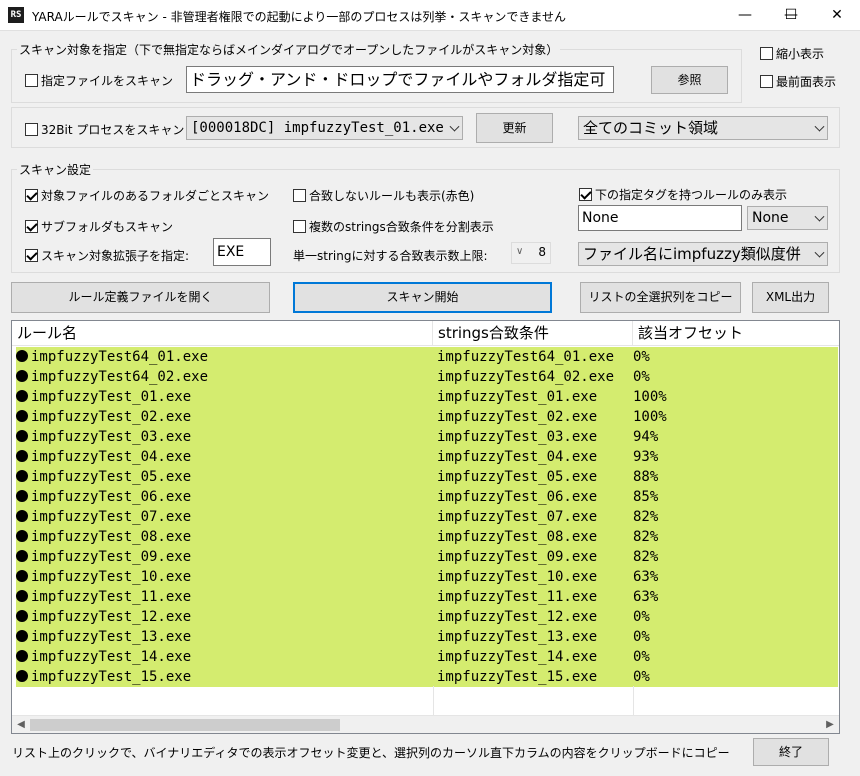  What do you see at coordinates (791, 15) in the screenshot?
I see `maximize-window-icon: ☐` at bounding box center [791, 15].